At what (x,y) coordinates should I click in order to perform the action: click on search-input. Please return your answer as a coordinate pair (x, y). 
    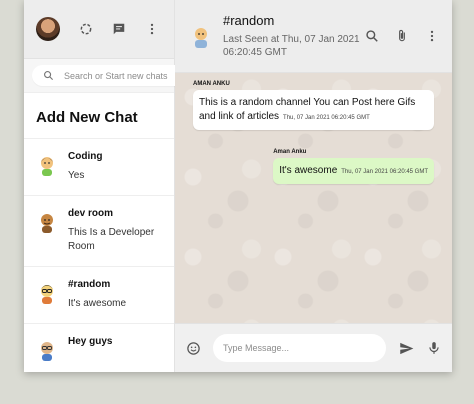
    Looking at the image, I should click on (122, 75).